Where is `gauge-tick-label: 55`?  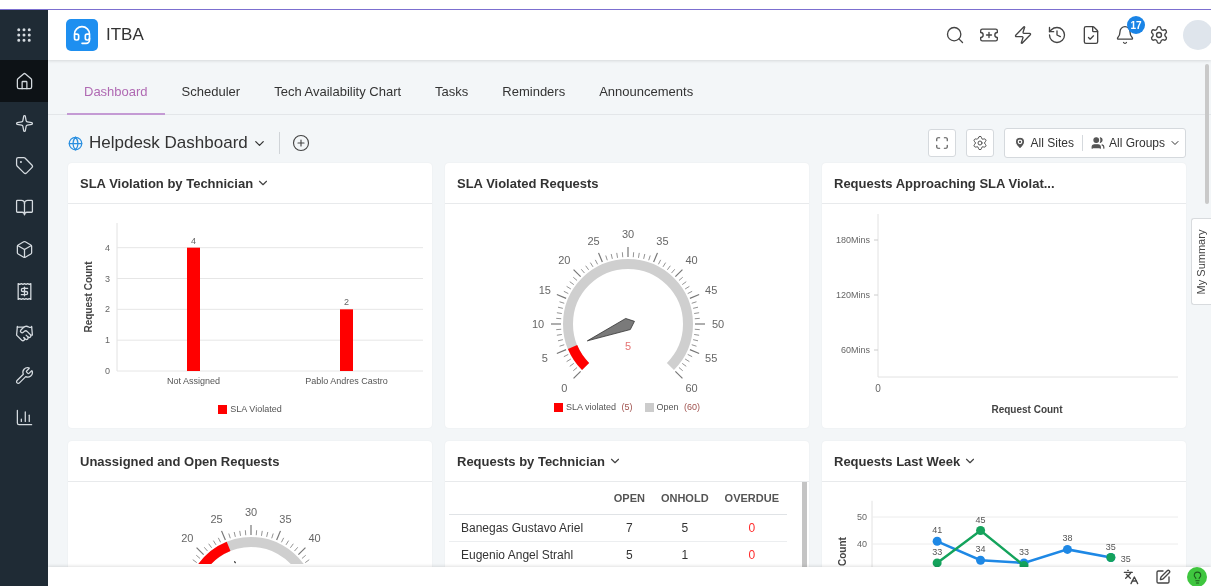
gauge-tick-label: 55 is located at coordinates (711, 358).